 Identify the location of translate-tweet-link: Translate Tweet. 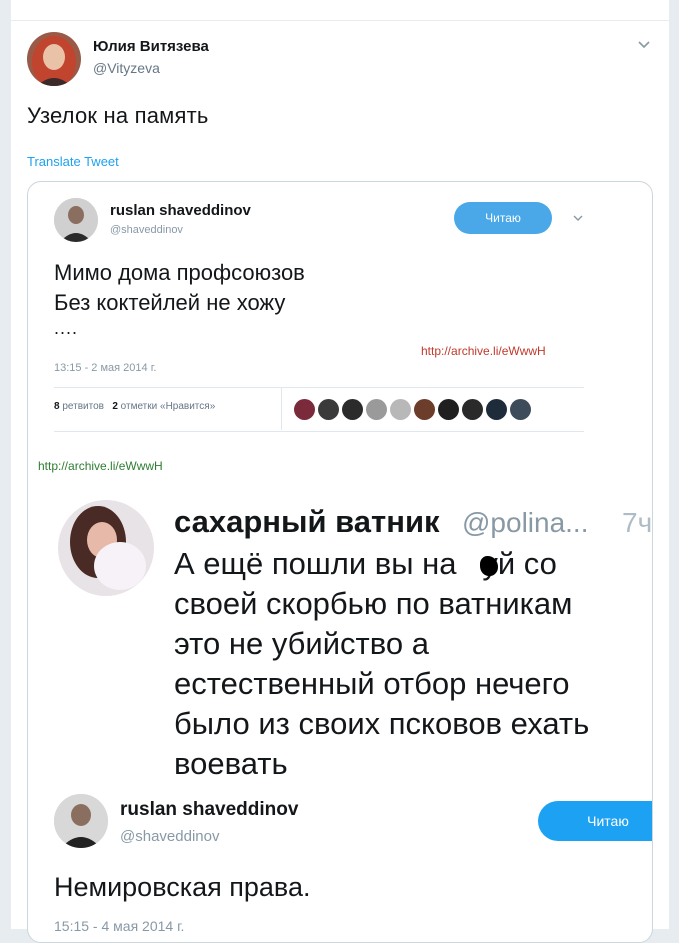
(73, 161).